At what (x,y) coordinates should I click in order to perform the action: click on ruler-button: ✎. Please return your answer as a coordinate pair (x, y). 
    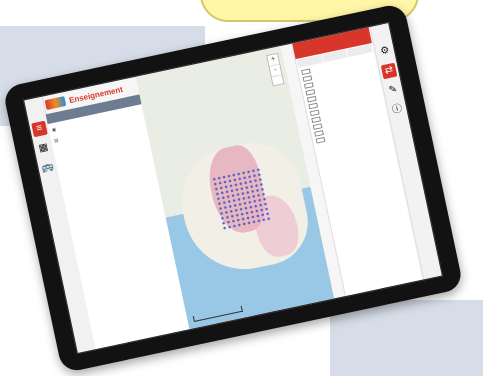
    Looking at the image, I should click on (393, 90).